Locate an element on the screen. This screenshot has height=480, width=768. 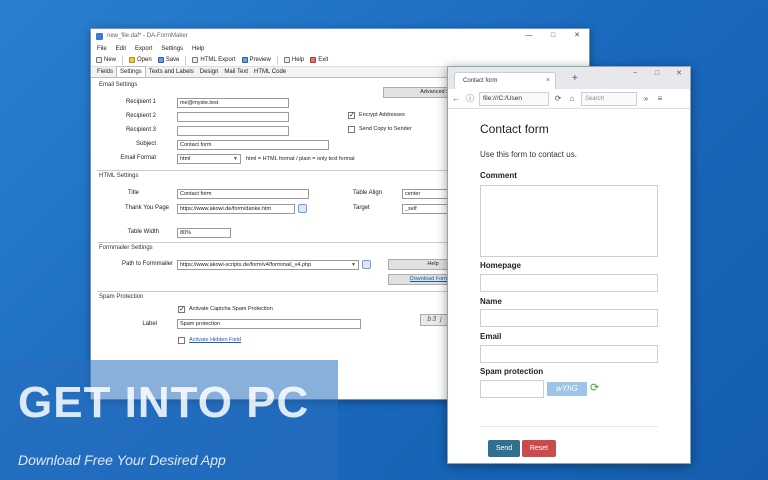
table-align-select: center is located at coordinates (424, 194).